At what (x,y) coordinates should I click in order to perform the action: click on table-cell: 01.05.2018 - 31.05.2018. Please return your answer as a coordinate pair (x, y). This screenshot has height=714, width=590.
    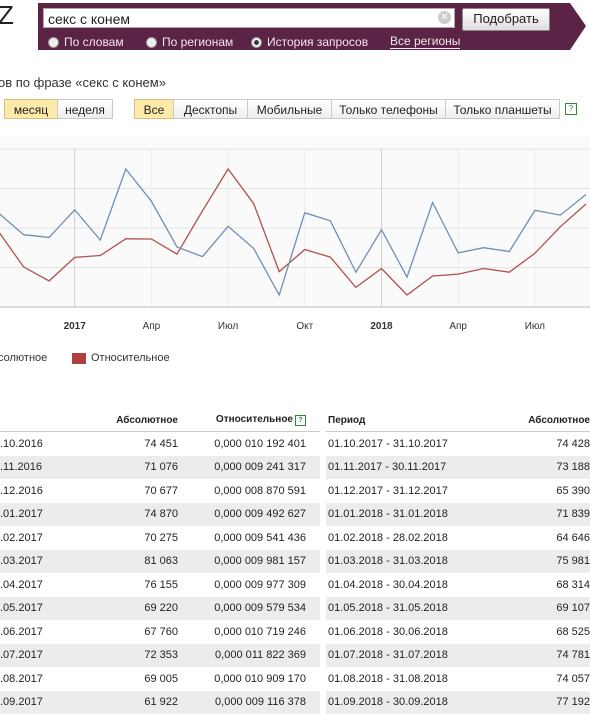
    Looking at the image, I should click on (402, 609).